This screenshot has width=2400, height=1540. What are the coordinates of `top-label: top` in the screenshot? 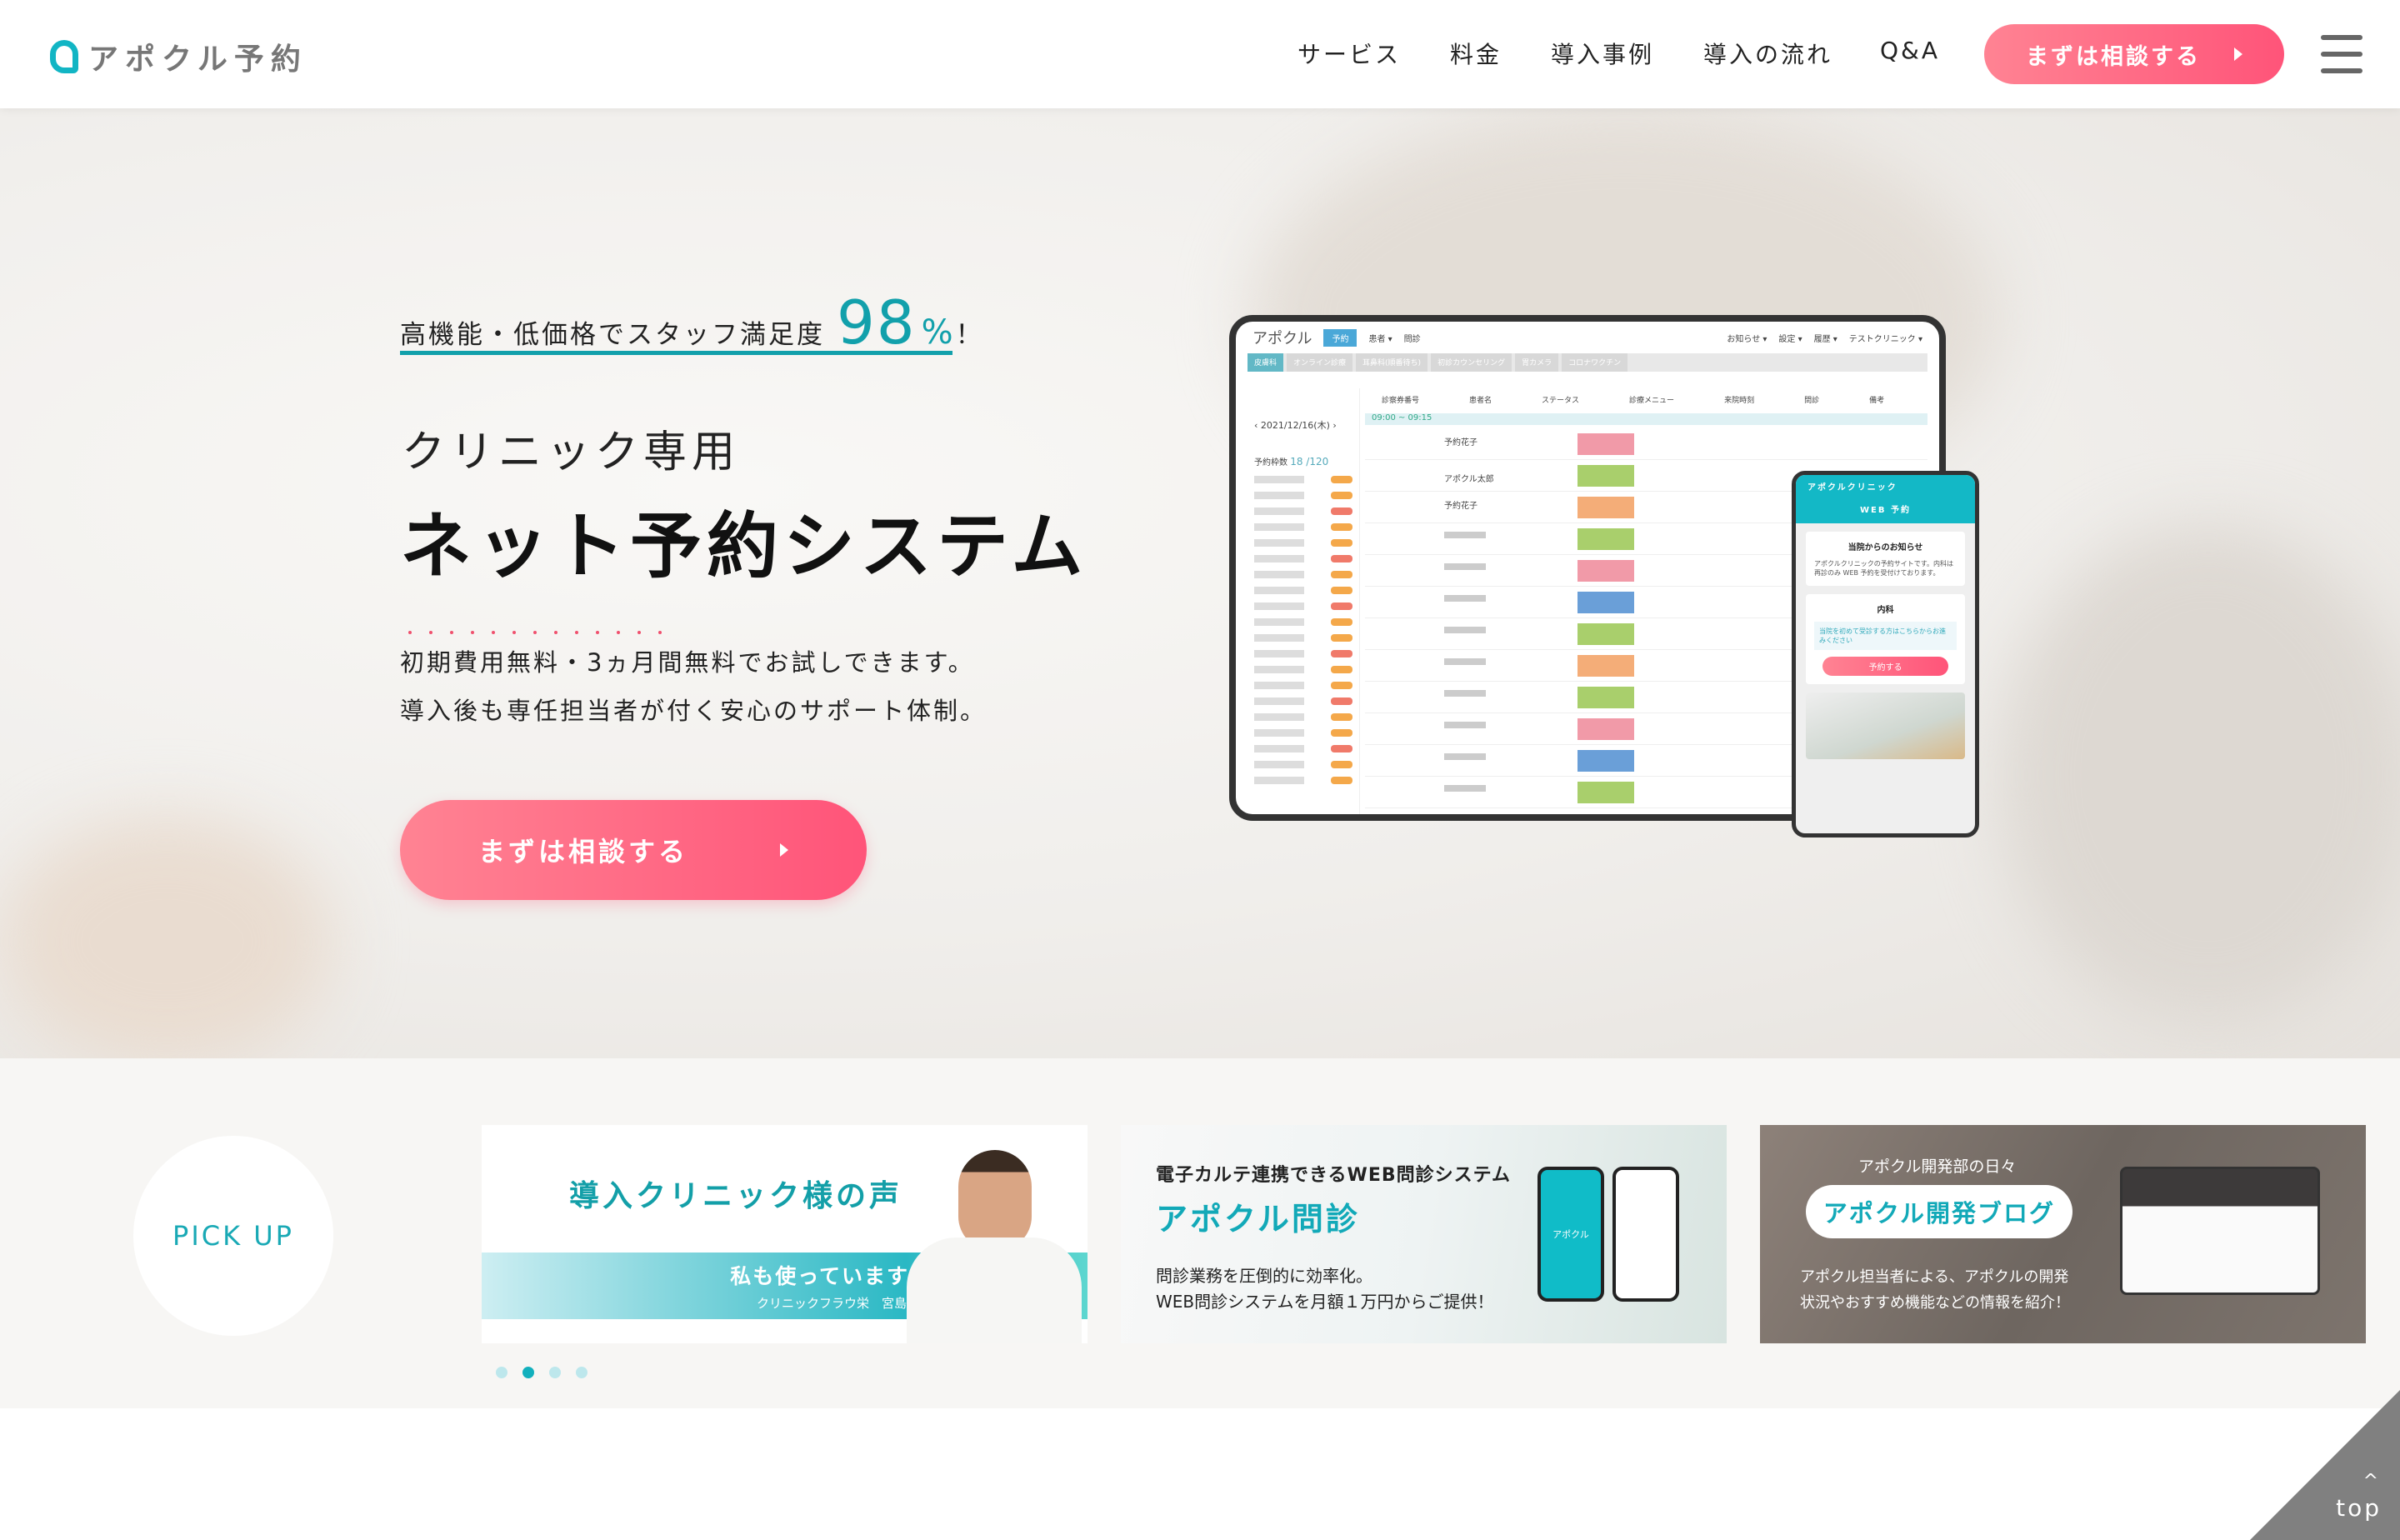 It's located at (2359, 1508).